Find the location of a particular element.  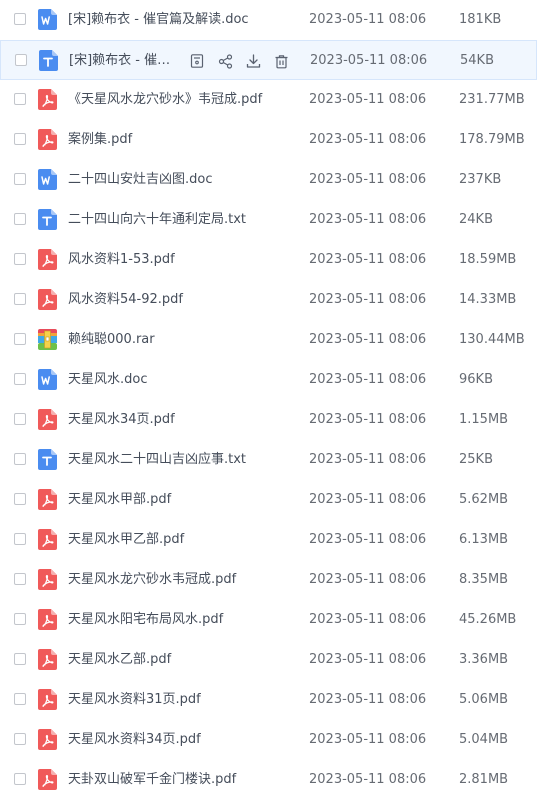

trash-icon is located at coordinates (281, 61).